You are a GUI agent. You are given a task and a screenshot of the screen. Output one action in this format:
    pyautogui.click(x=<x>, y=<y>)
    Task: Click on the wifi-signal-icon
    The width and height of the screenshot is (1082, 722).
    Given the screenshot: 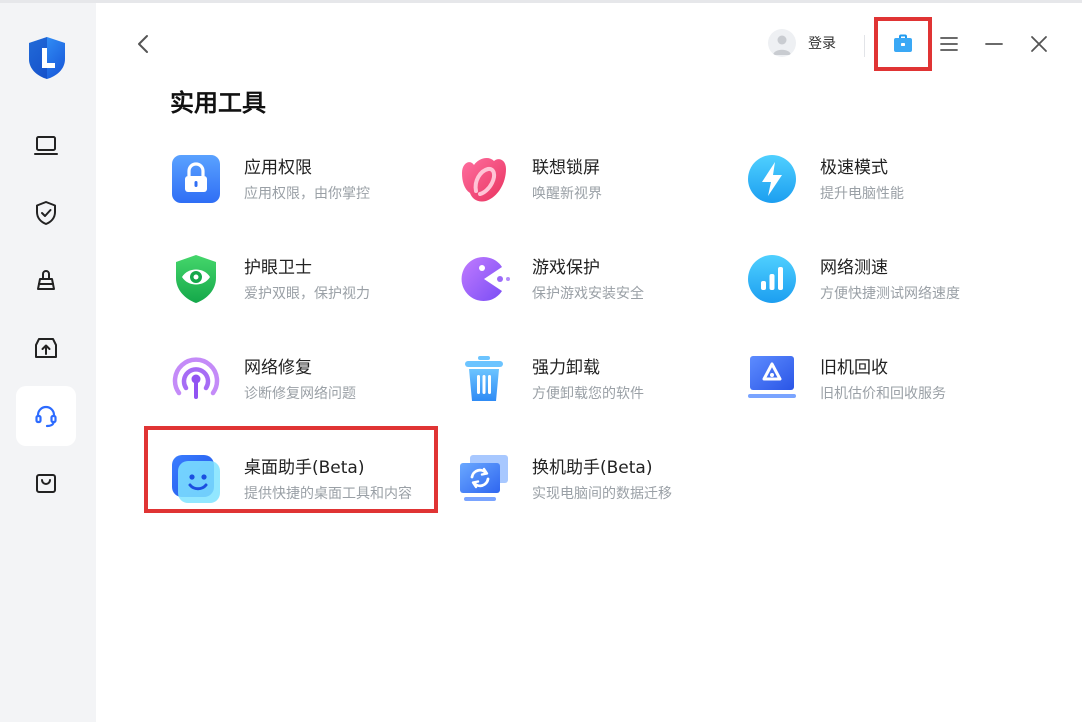 What is the action you would take?
    pyautogui.click(x=196, y=379)
    